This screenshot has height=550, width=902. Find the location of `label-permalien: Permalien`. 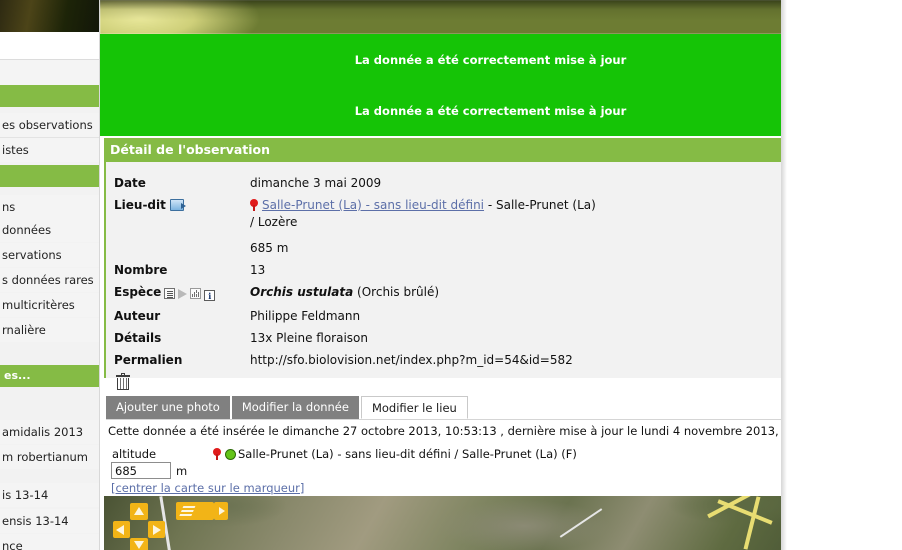

label-permalien: Permalien is located at coordinates (148, 360).